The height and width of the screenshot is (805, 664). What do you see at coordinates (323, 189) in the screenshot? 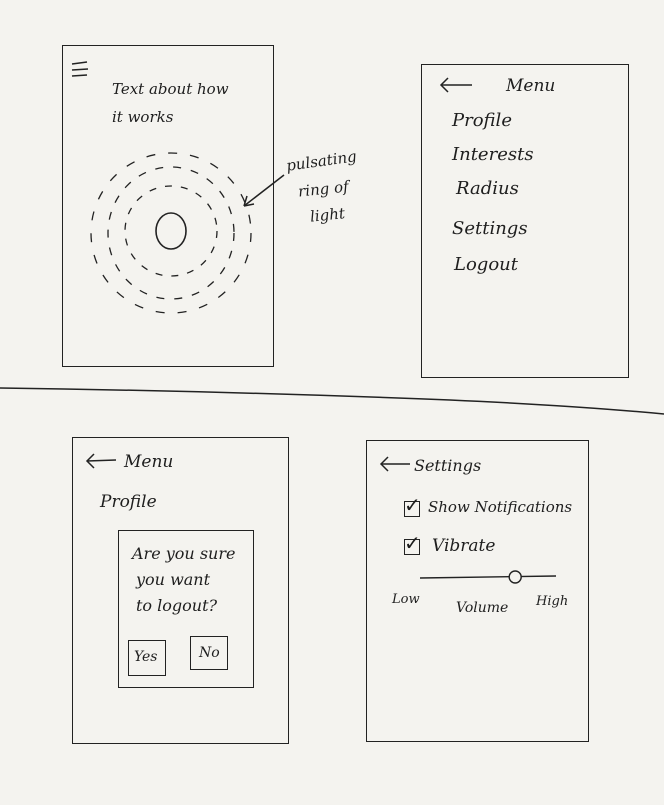
I see `annotation-line2: ring of` at bounding box center [323, 189].